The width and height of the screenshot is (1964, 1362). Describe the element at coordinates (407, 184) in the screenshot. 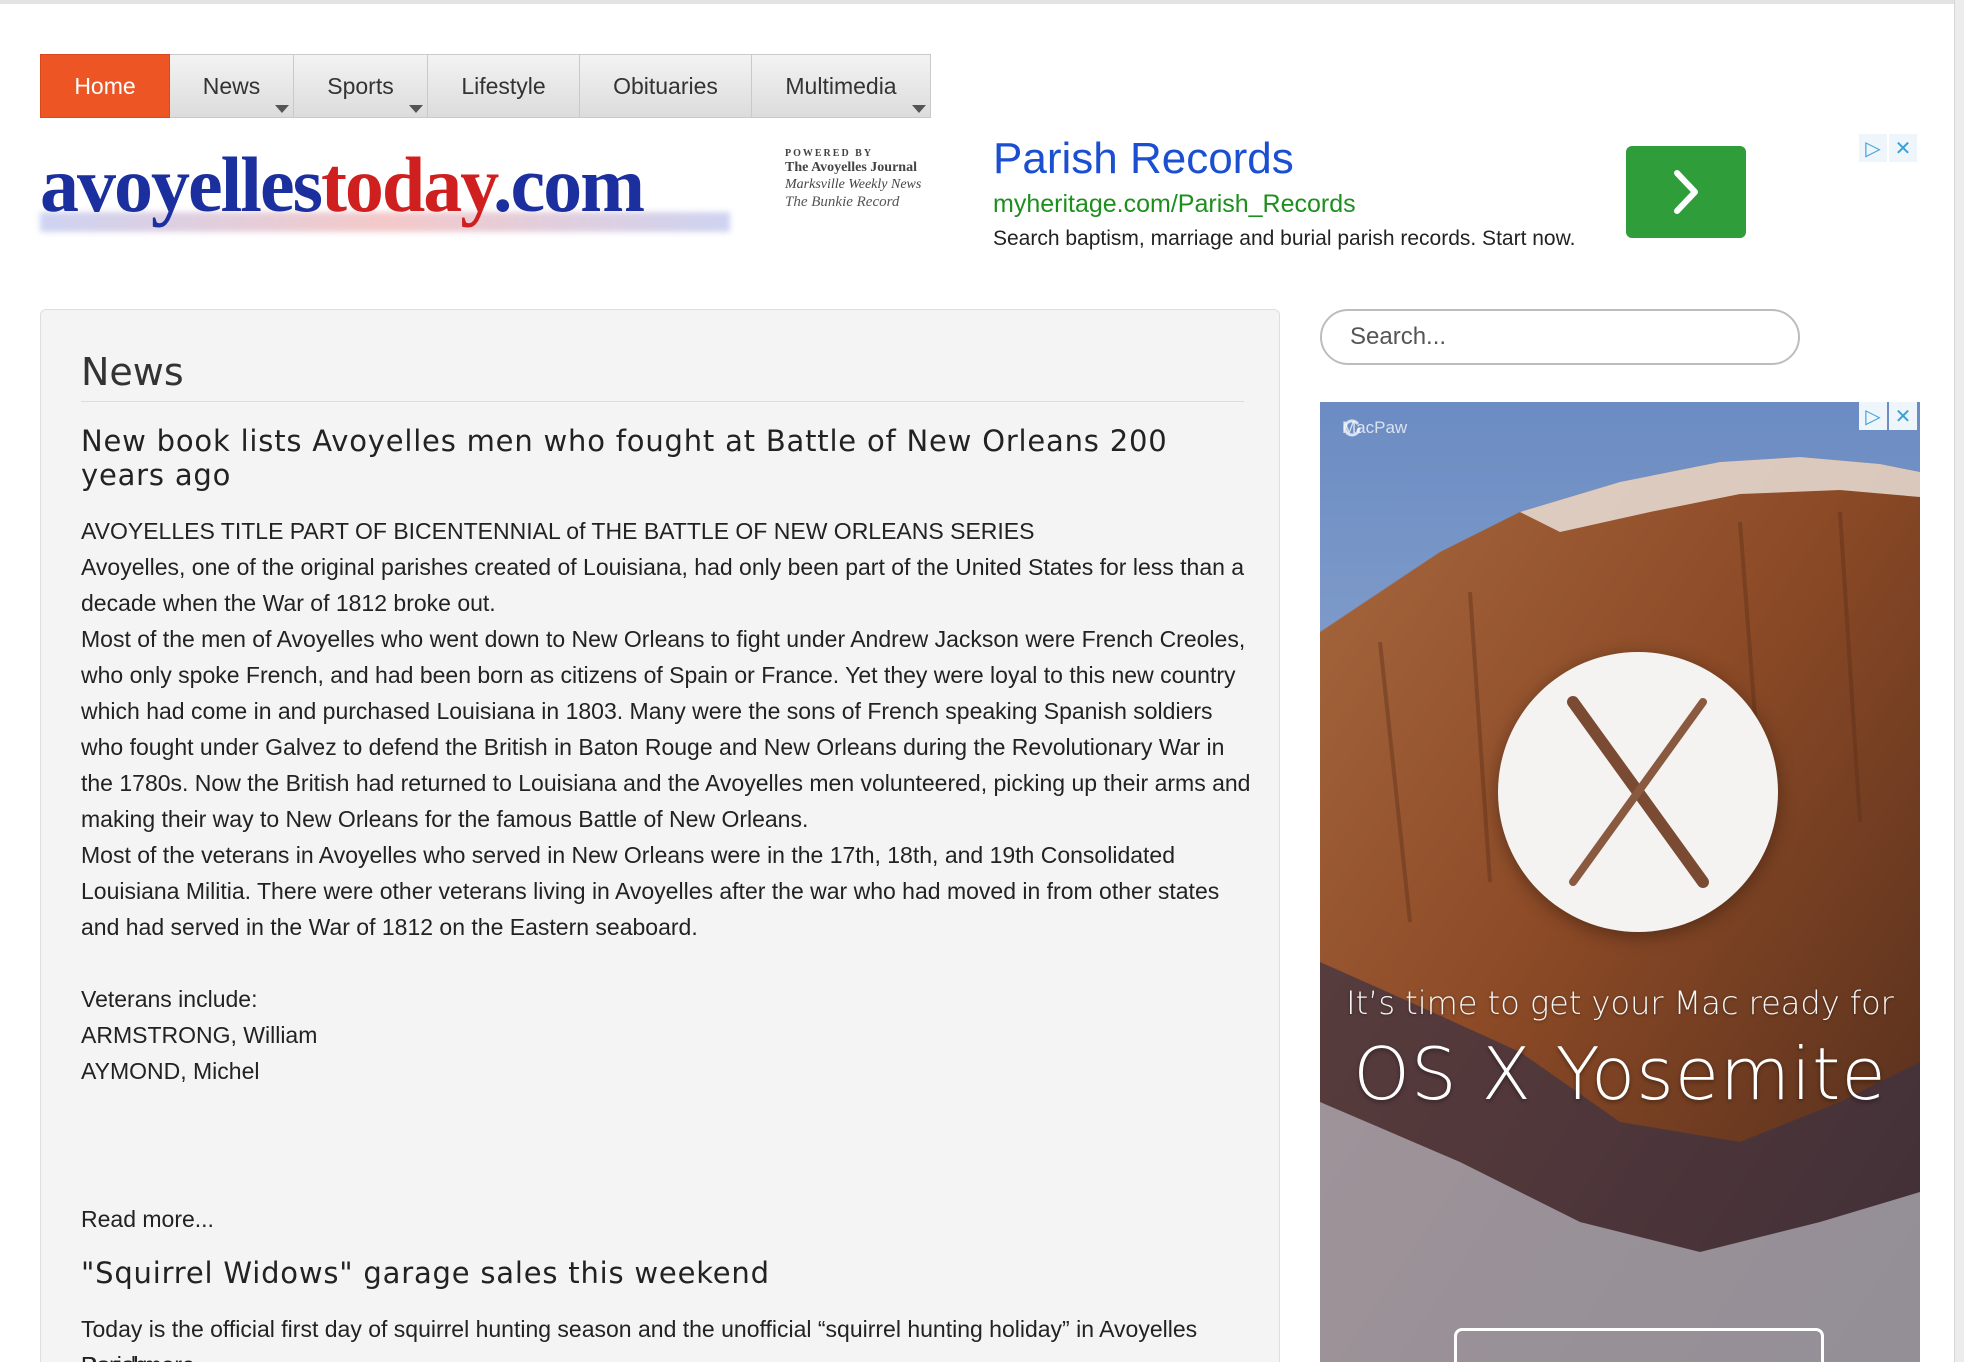

I see `logo-part-today: today` at that location.